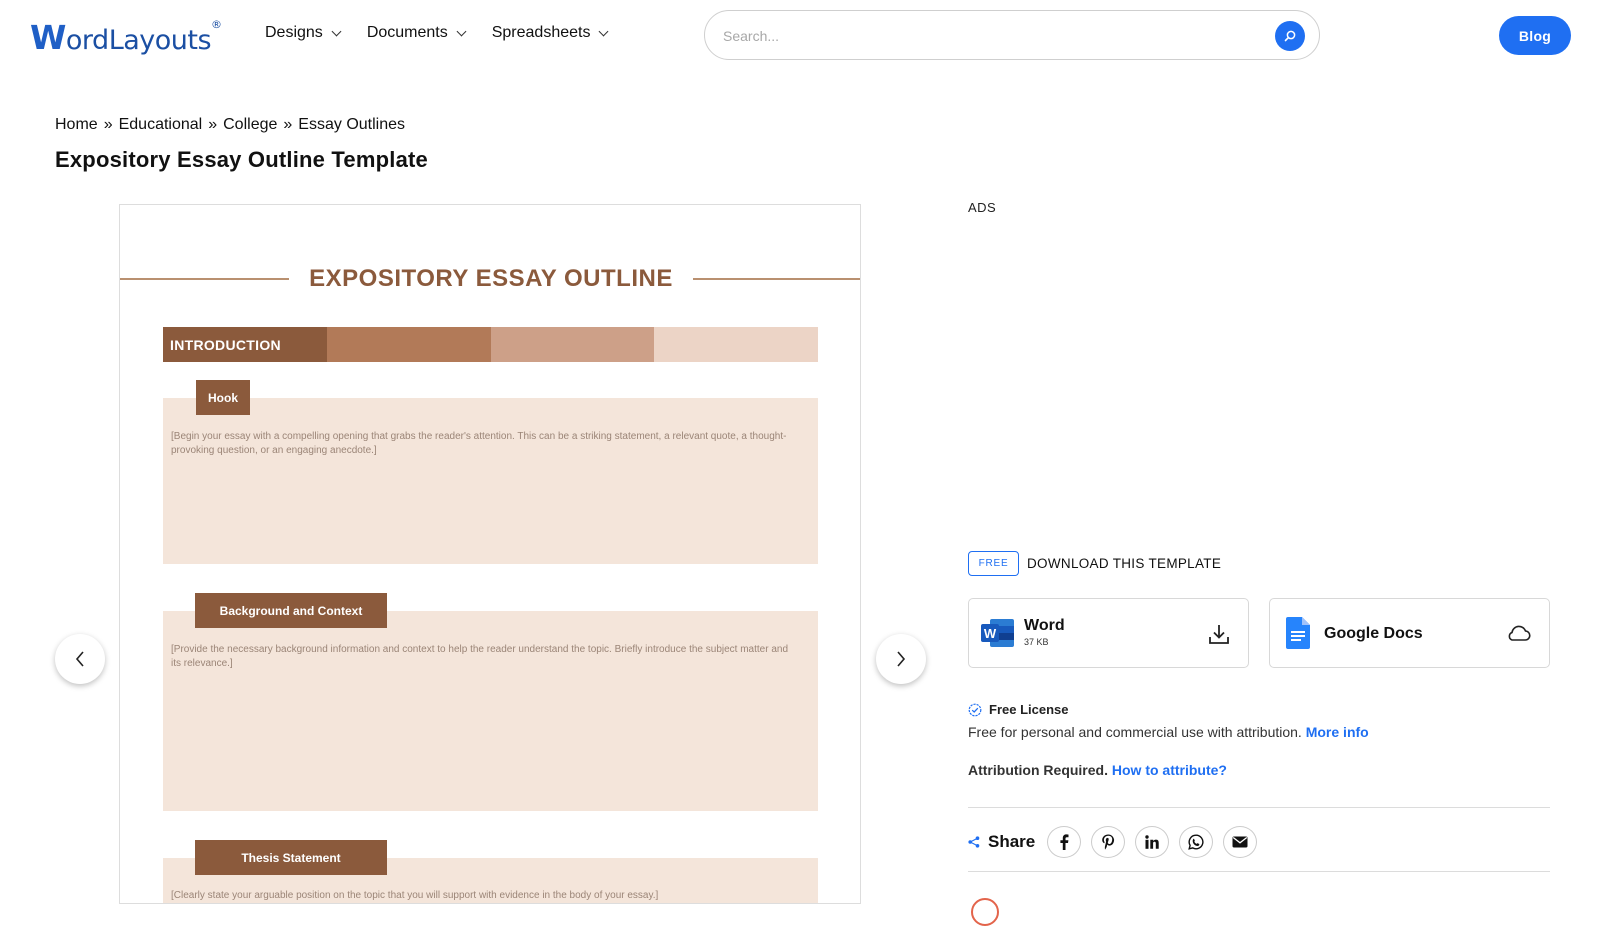  I want to click on search-bar, so click(1012, 35).